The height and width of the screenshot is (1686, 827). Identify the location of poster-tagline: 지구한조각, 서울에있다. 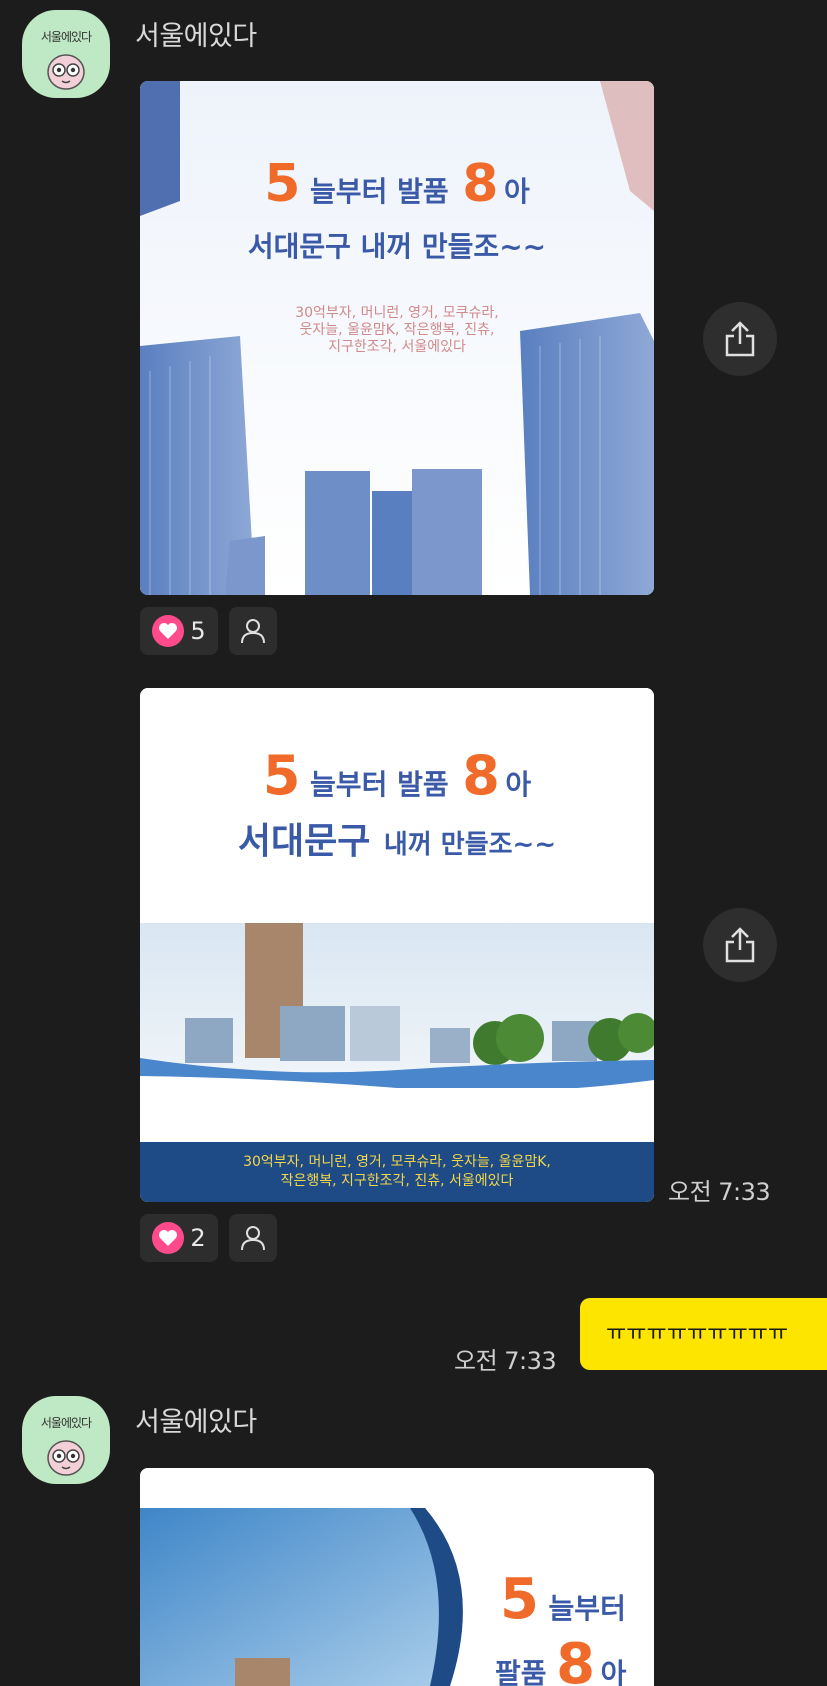
(397, 347).